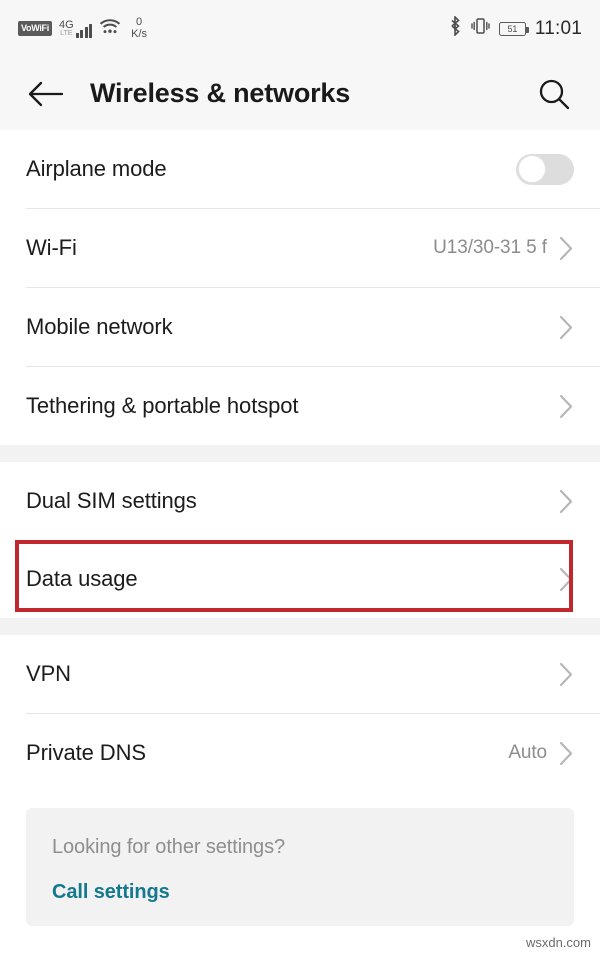 The image size is (600, 956). Describe the element at coordinates (66, 27) in the screenshot. I see `network-type-label: 4G LTE` at that location.